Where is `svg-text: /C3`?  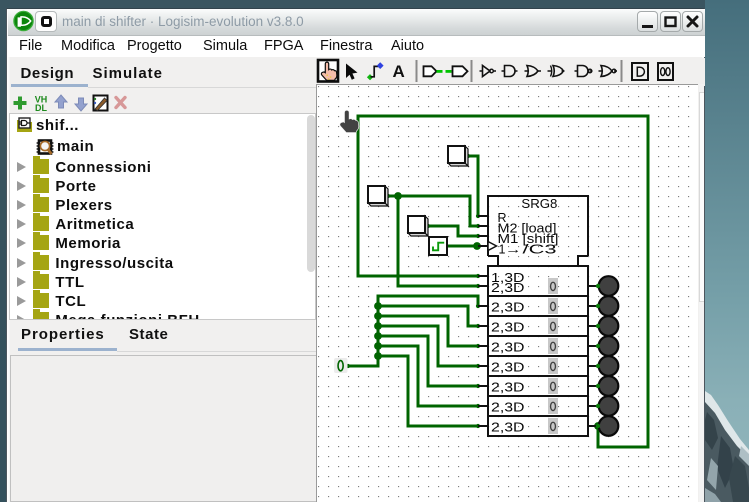
svg-text: /C3 is located at coordinates (540, 250).